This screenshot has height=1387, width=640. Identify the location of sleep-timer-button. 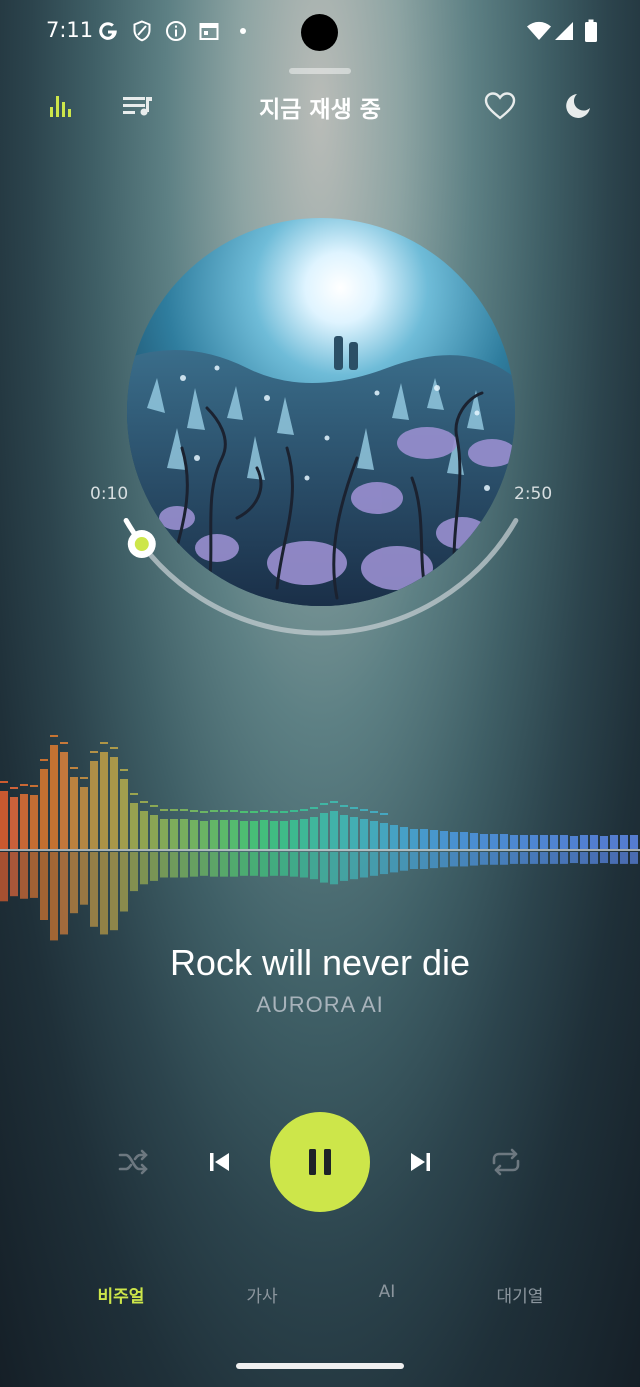
(578, 106).